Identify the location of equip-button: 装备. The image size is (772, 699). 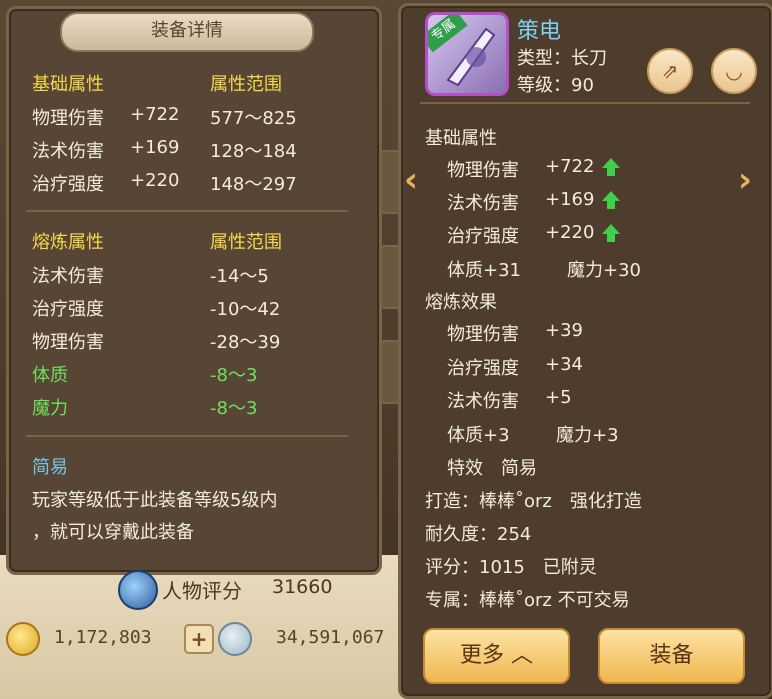
(671, 656).